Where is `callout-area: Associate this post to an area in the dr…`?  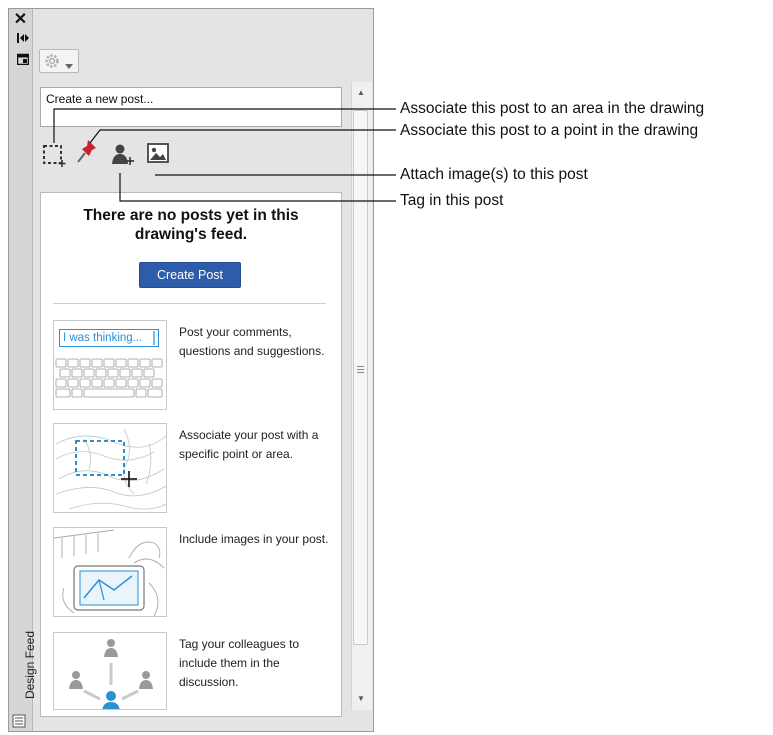 callout-area: Associate this post to an area in the dr… is located at coordinates (552, 108).